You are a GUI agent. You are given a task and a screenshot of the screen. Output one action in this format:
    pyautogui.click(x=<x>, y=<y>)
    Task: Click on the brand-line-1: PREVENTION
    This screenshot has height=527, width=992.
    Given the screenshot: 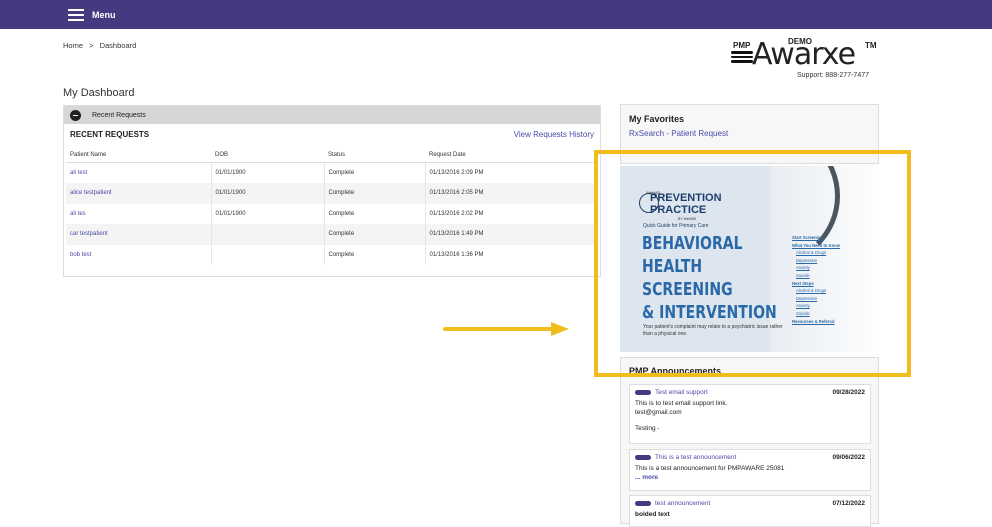 What is the action you would take?
    pyautogui.click(x=686, y=198)
    